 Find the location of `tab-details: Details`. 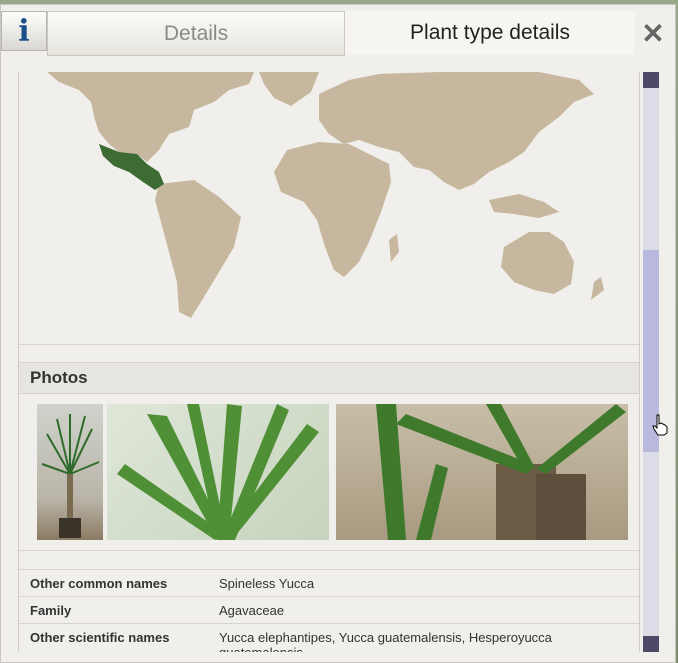

tab-details: Details is located at coordinates (196, 33).